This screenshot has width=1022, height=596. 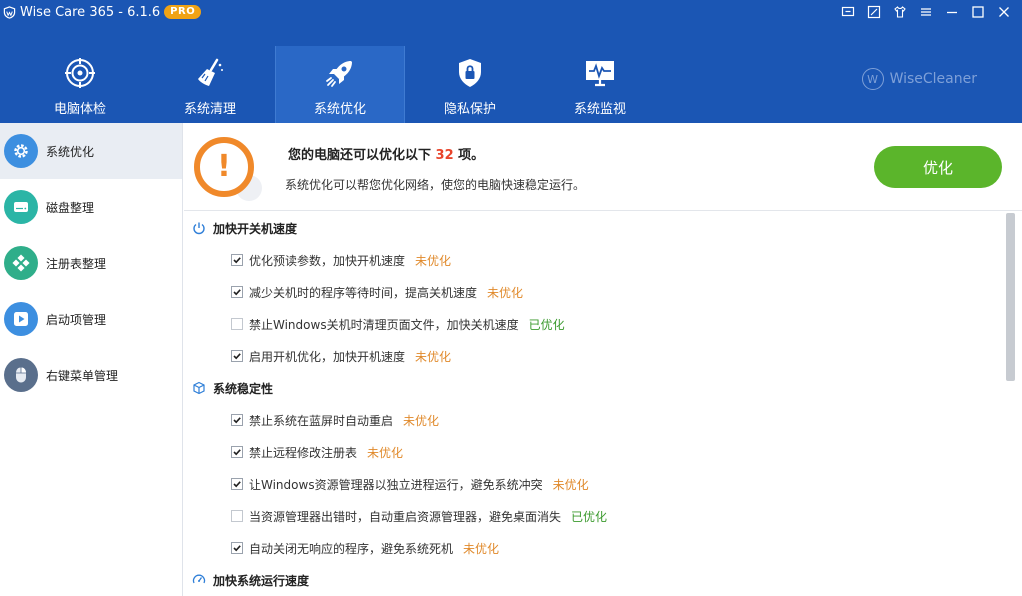 What do you see at coordinates (76, 319) in the screenshot?
I see `sidebar-item-label: 启动项管理` at bounding box center [76, 319].